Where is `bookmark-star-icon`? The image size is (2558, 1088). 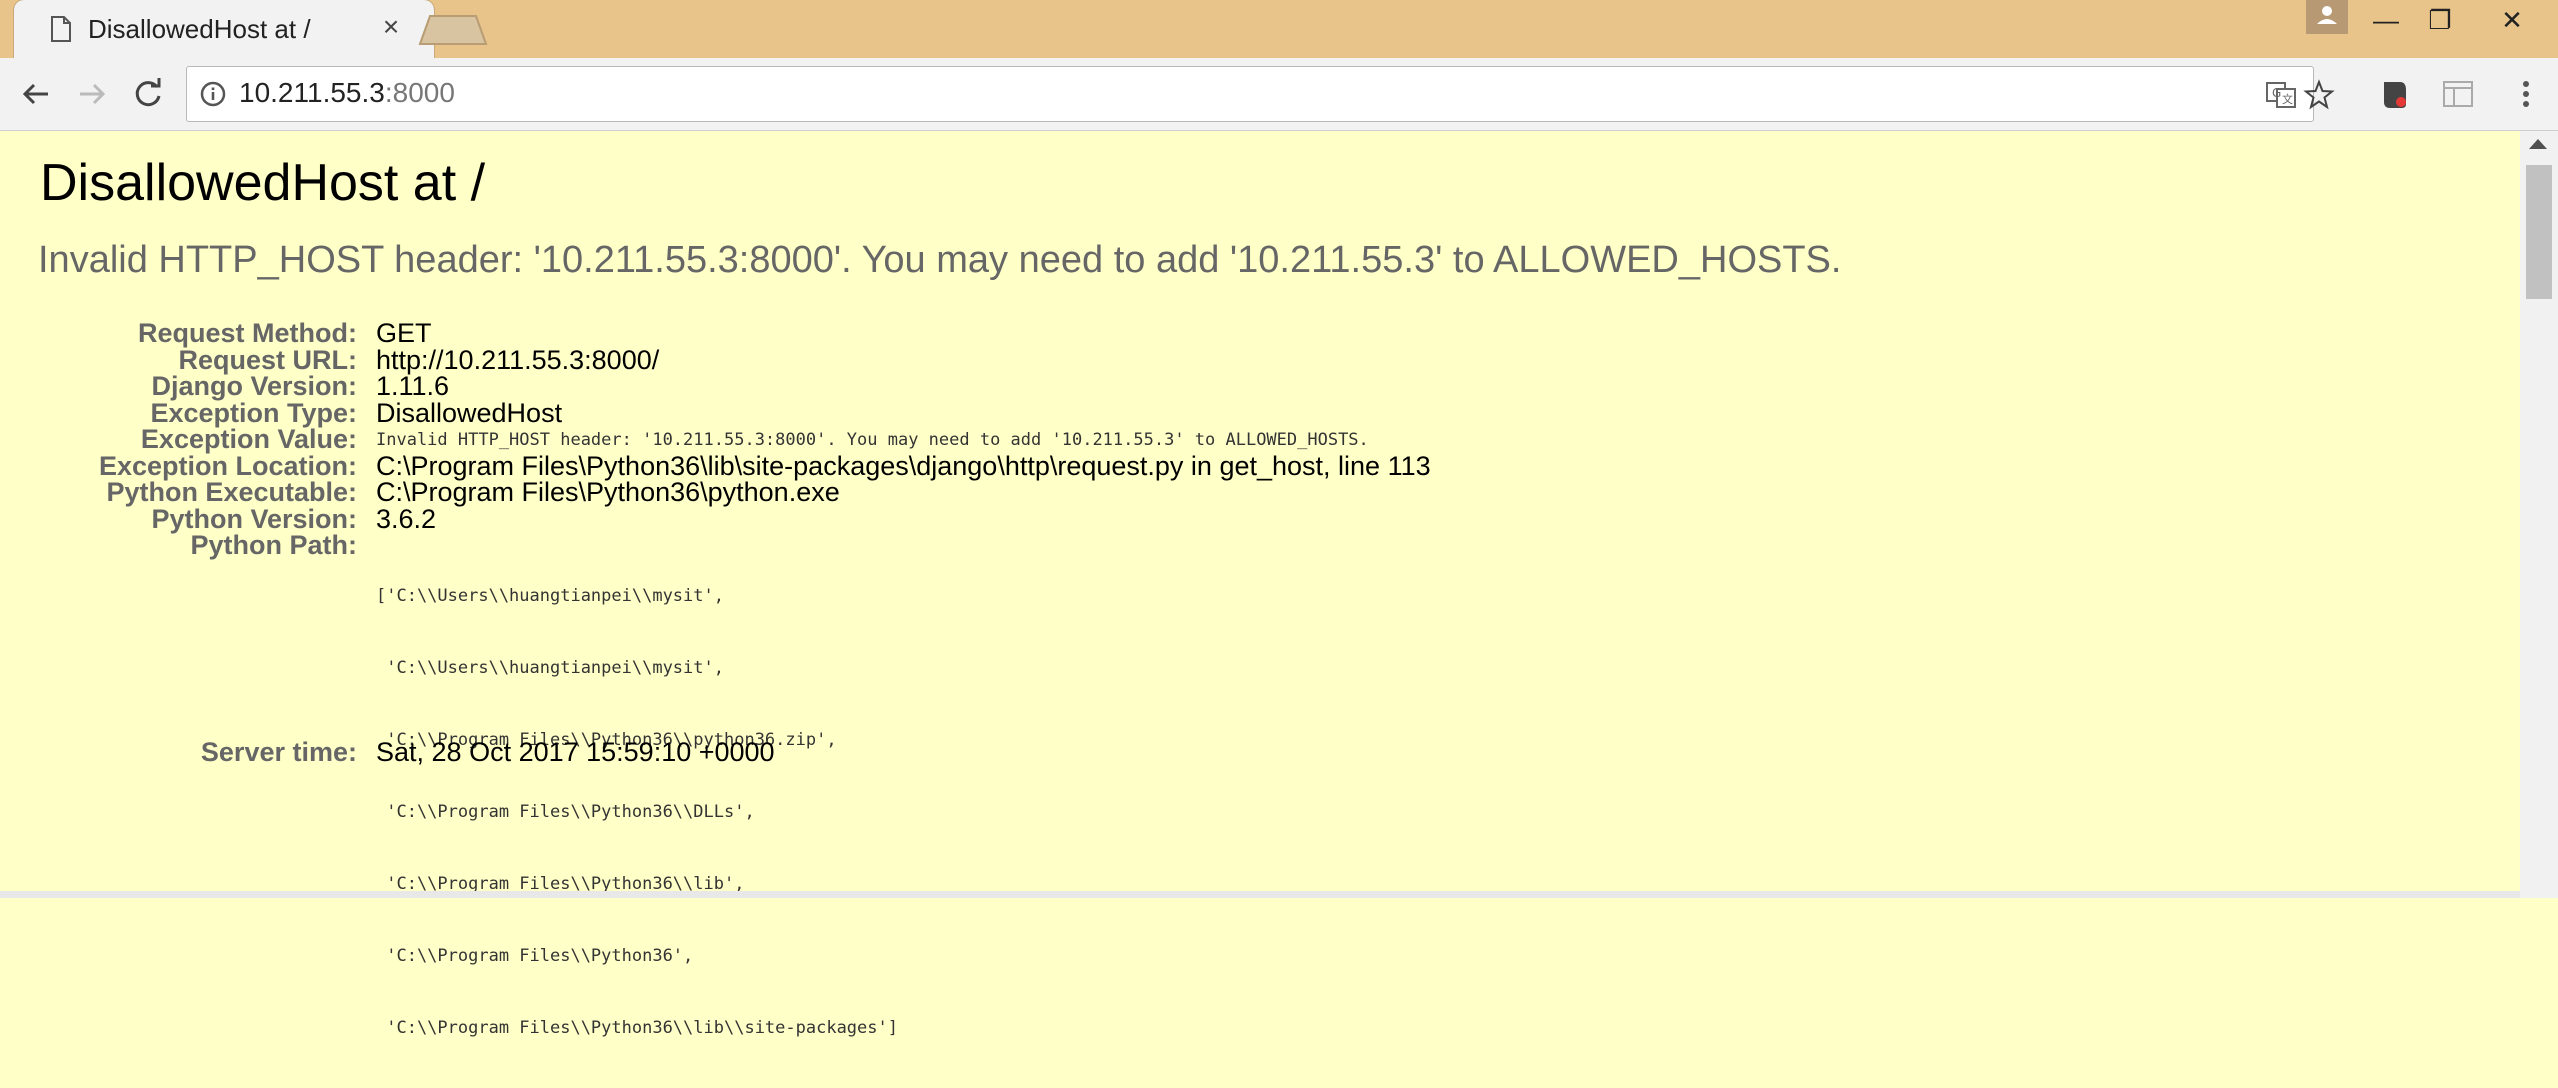
bookmark-star-icon is located at coordinates (2319, 95).